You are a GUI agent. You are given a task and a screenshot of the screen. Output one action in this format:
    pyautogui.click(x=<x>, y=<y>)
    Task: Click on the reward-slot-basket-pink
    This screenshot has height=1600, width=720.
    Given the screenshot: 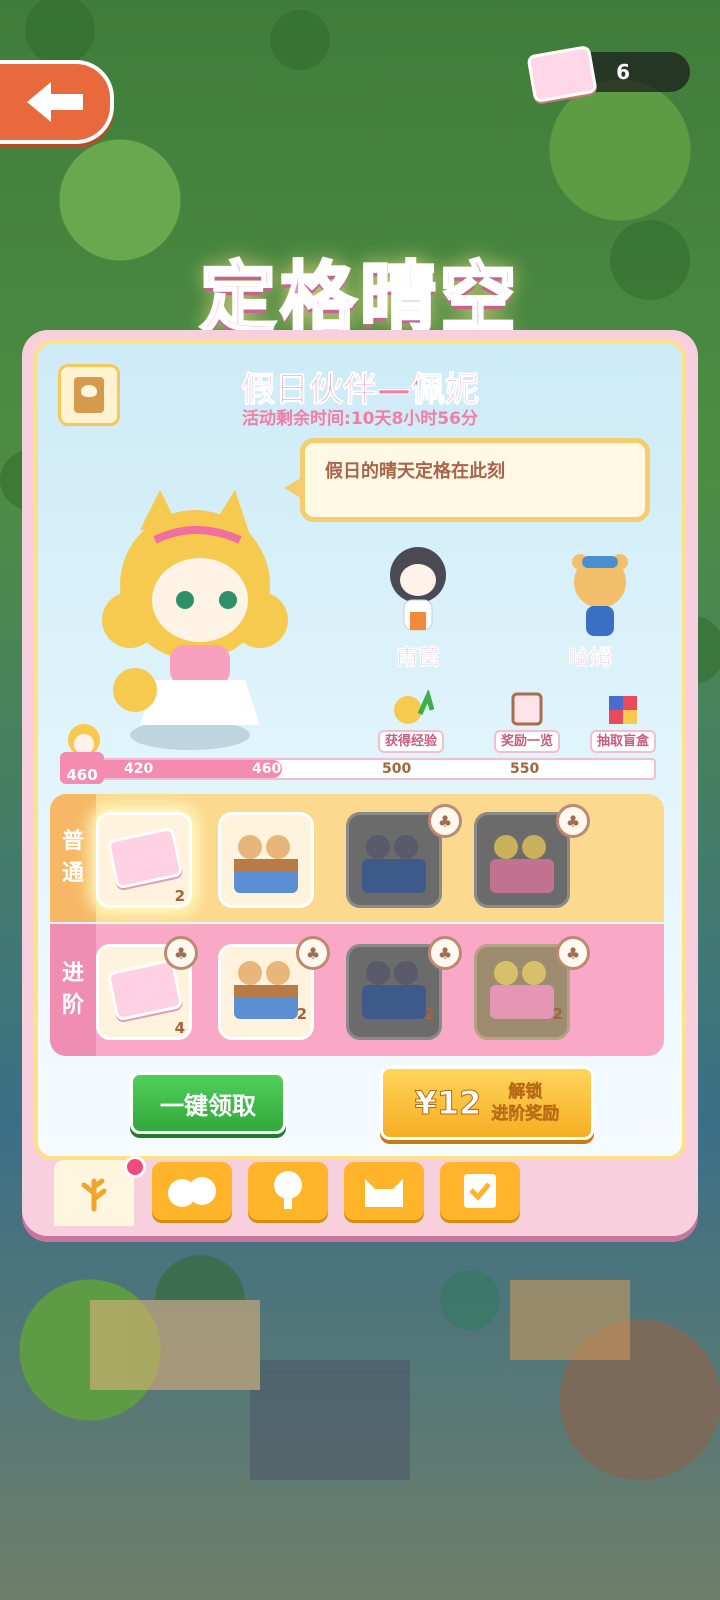 What is the action you would take?
    pyautogui.click(x=522, y=860)
    